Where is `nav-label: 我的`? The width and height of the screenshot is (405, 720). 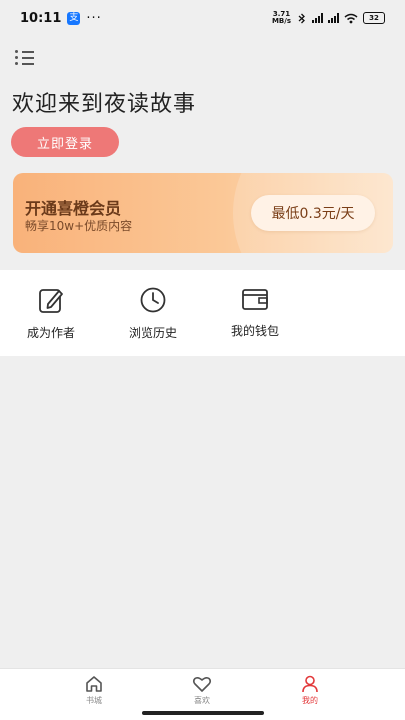
nav-label: 我的 is located at coordinates (310, 700).